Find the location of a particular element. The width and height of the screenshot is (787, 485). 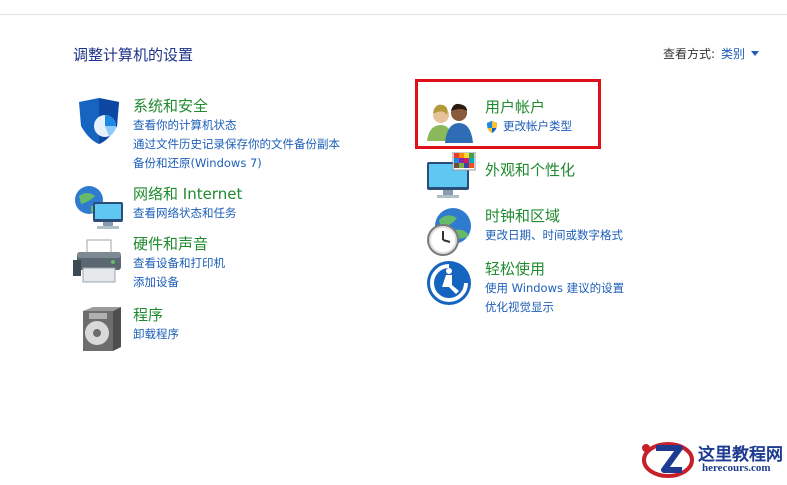

clock-globe-icon is located at coordinates (451, 232).